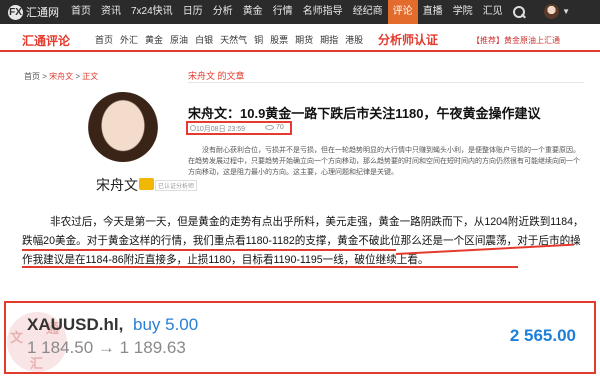  I want to click on seal-char: 文, so click(17, 337).